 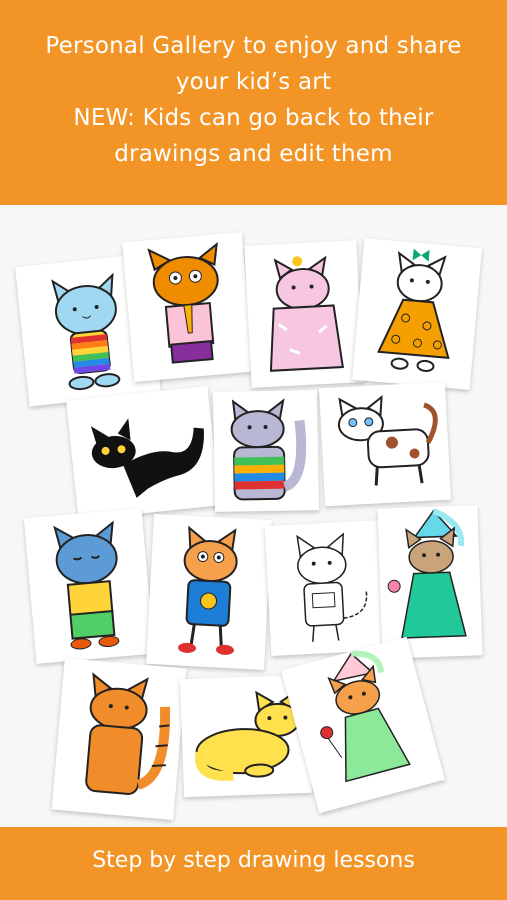 I want to click on blue-cat-icon, so click(x=86, y=585).